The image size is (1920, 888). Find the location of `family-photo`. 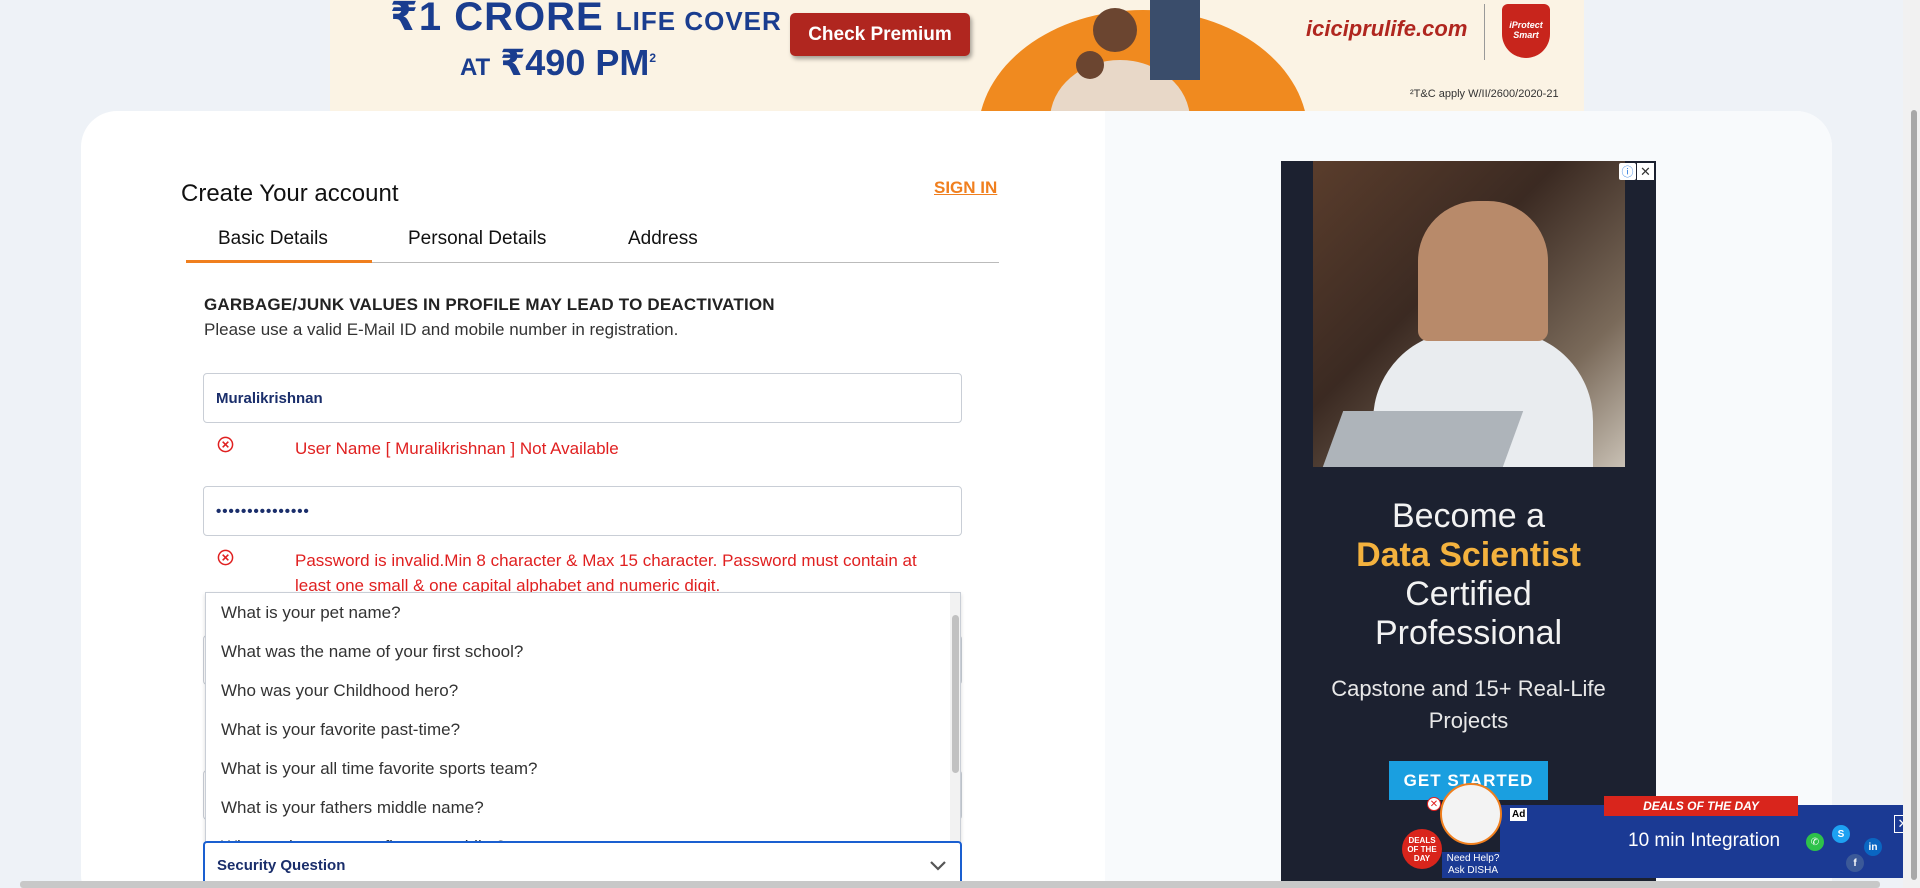

family-photo is located at coordinates (1125, 55).